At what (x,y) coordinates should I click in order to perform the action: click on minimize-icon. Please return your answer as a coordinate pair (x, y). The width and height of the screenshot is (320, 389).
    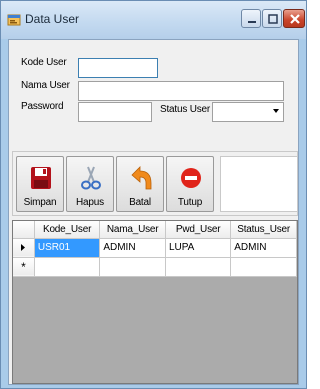
    Looking at the image, I should click on (252, 22).